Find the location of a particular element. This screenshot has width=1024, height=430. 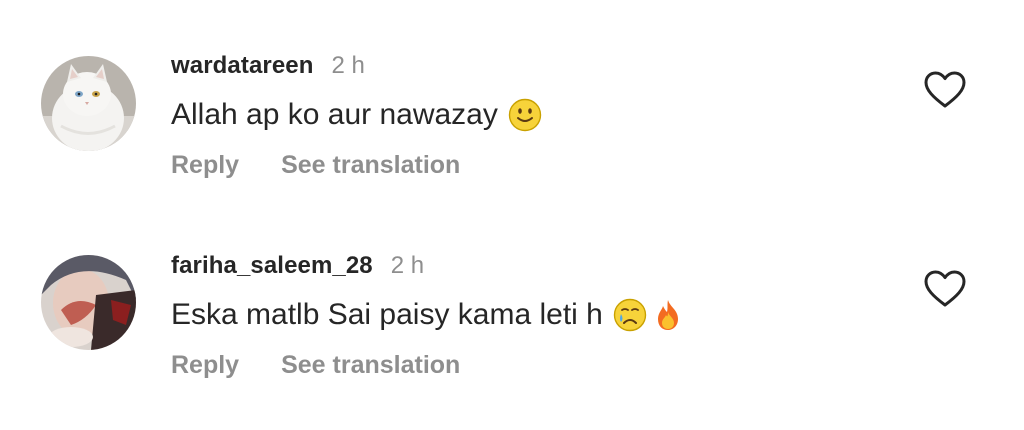

crying-face-emoji is located at coordinates (630, 315).